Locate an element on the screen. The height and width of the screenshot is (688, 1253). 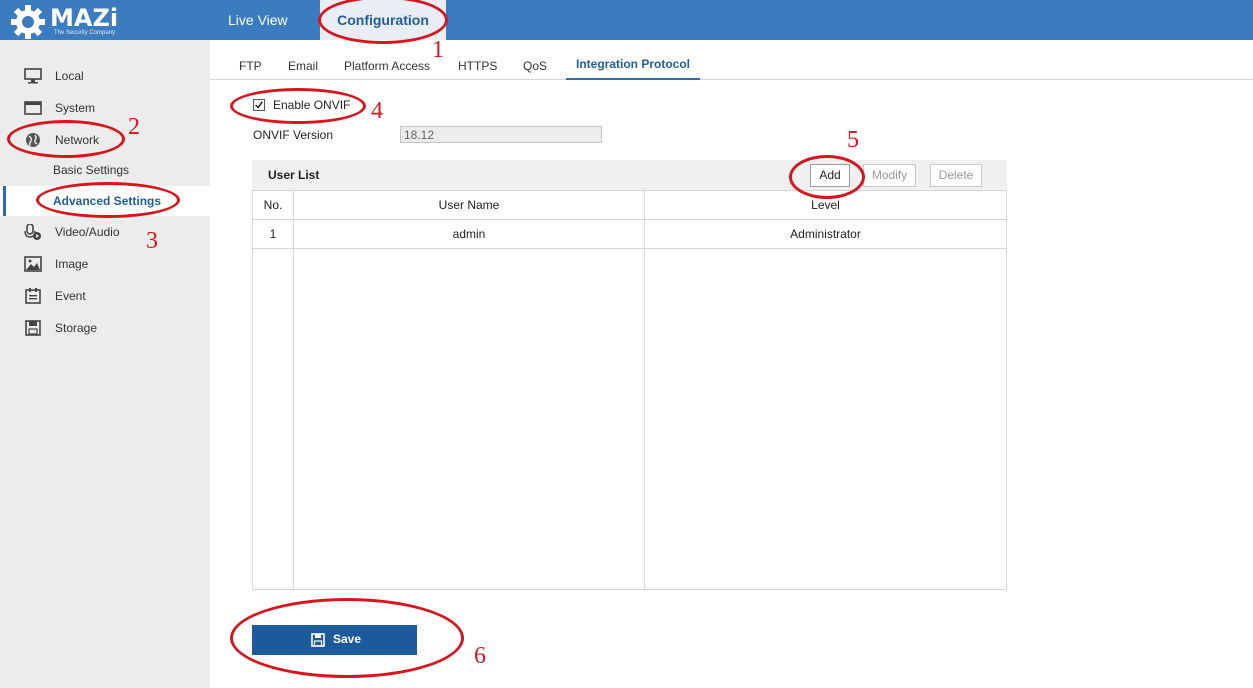
sidebar-item-label: Local is located at coordinates (69, 76).